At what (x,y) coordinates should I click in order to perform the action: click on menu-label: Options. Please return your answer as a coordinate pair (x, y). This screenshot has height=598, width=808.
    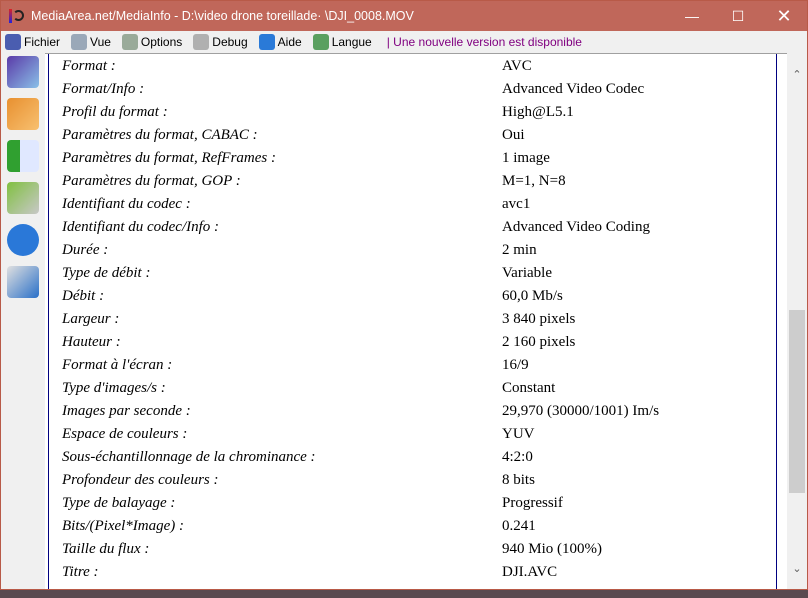
    Looking at the image, I should click on (161, 41).